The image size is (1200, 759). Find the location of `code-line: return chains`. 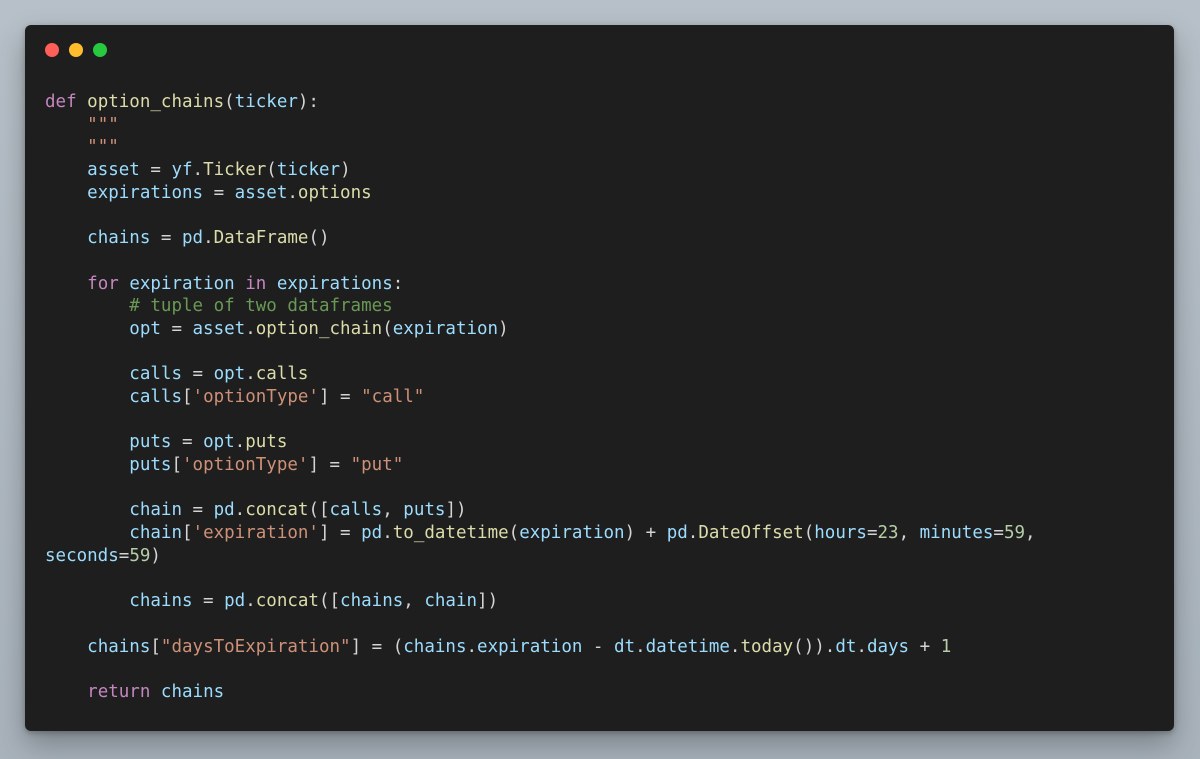

code-line: return chains is located at coordinates (540, 692).